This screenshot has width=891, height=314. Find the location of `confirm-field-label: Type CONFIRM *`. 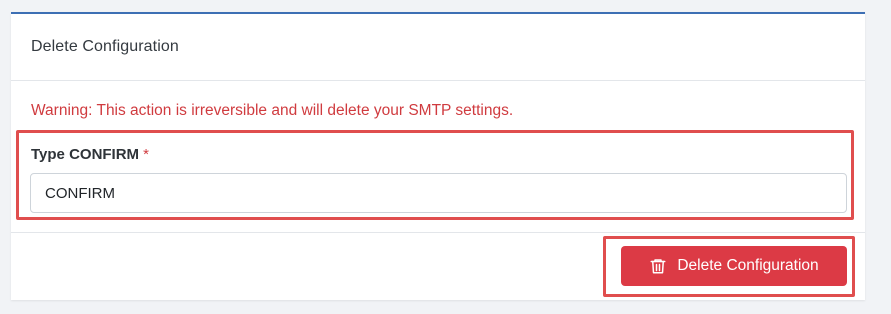

confirm-field-label: Type CONFIRM * is located at coordinates (90, 154).